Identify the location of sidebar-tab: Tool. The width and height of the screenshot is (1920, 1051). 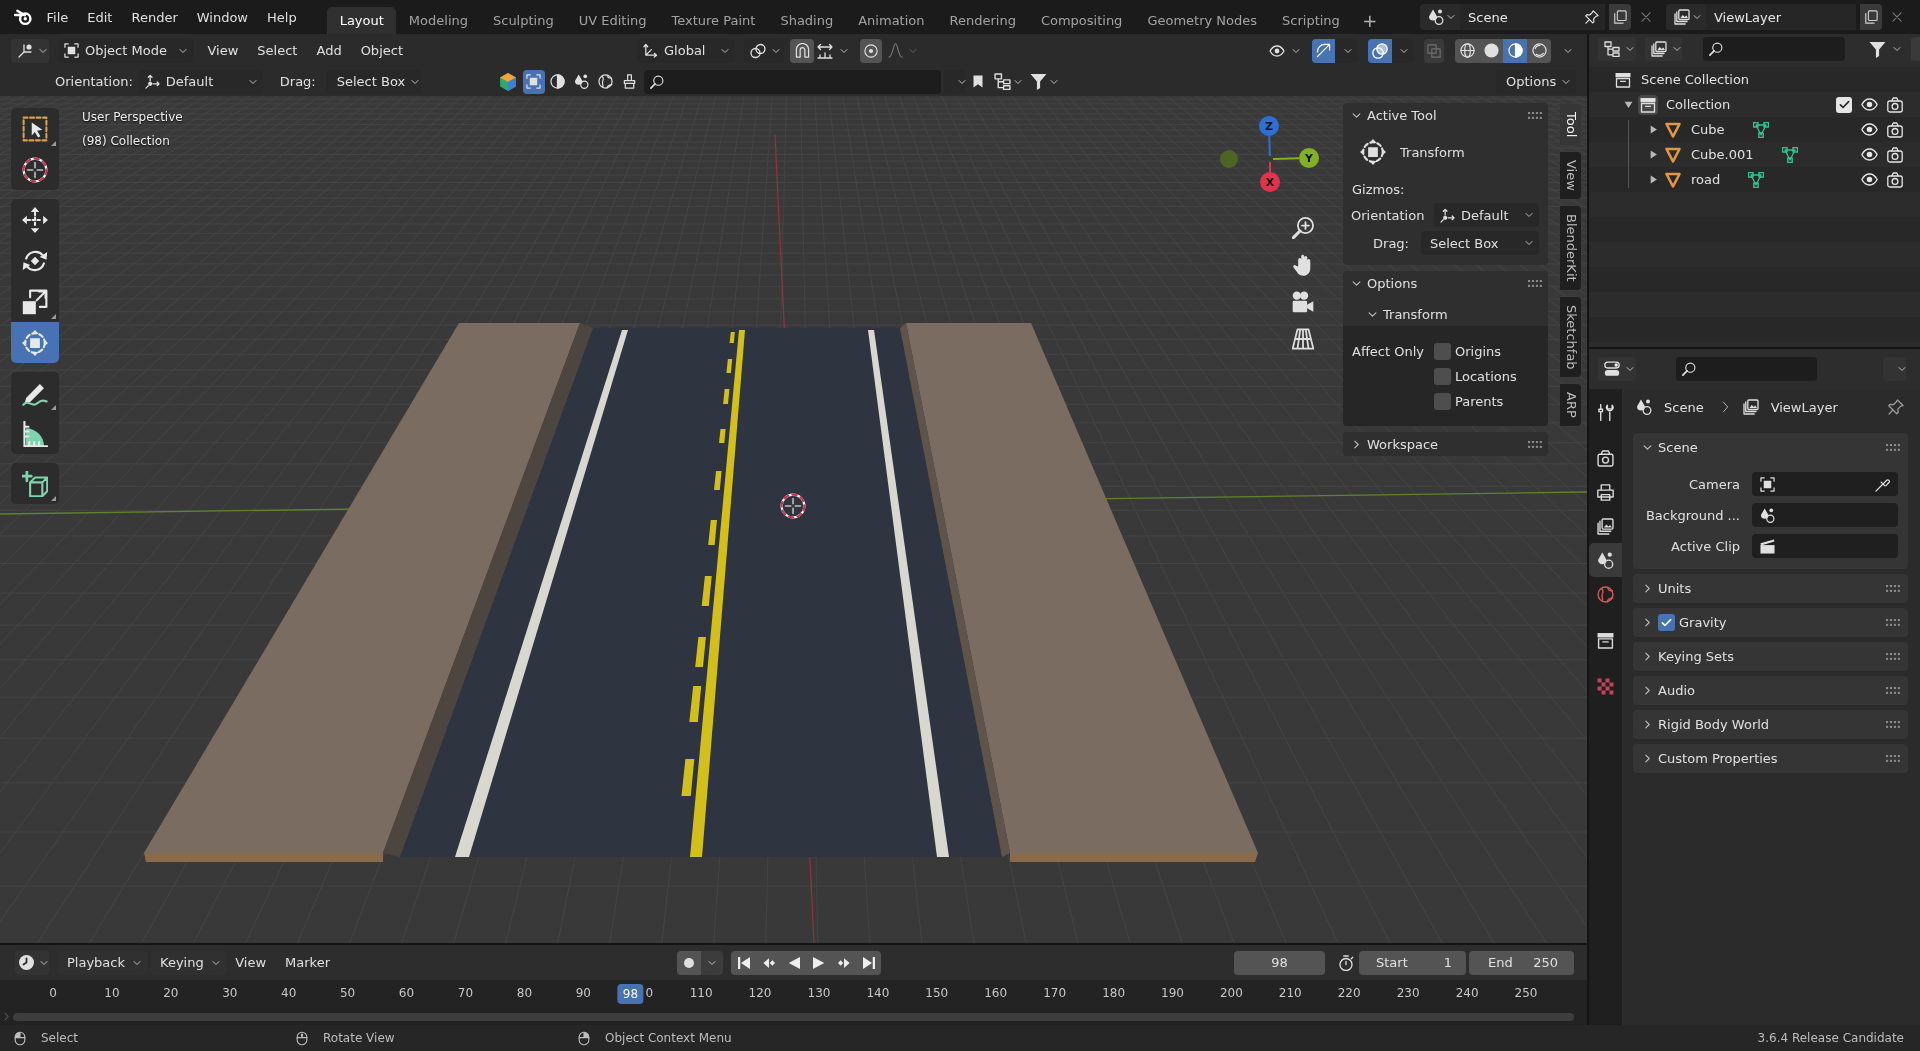
(1571, 125).